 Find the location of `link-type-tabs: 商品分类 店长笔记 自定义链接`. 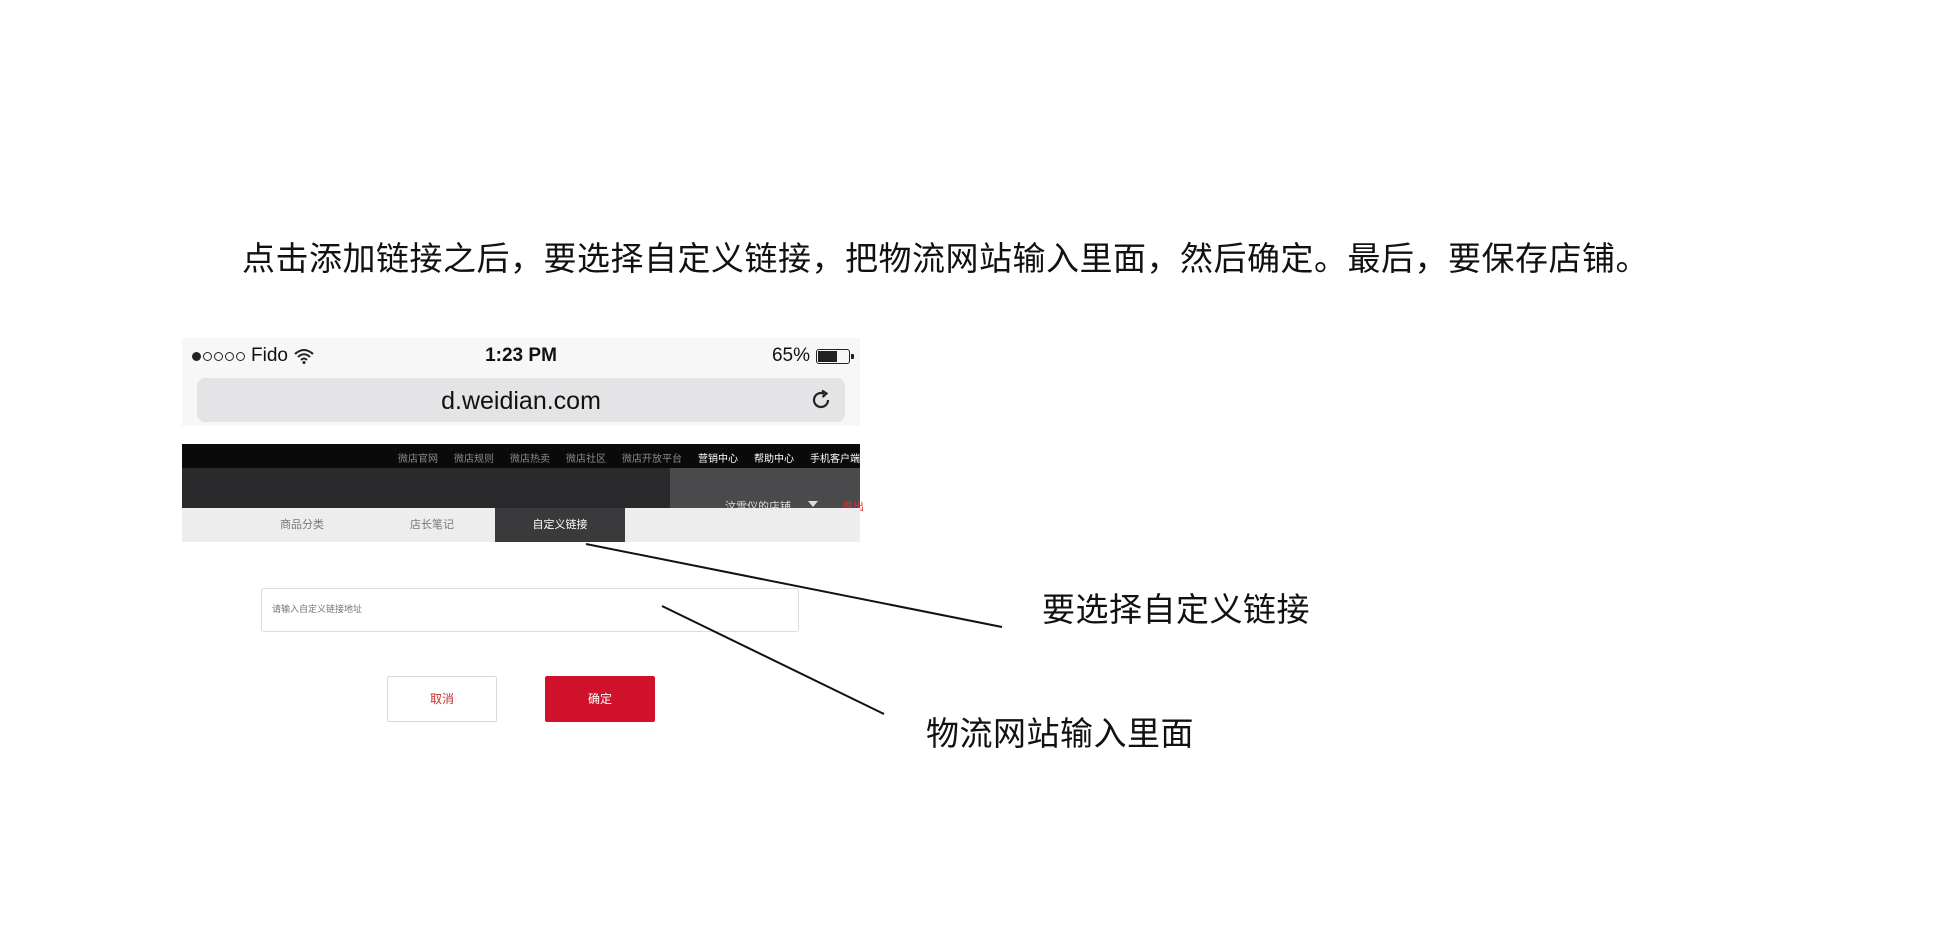

link-type-tabs: 商品分类 店长笔记 自定义链接 is located at coordinates (521, 525).